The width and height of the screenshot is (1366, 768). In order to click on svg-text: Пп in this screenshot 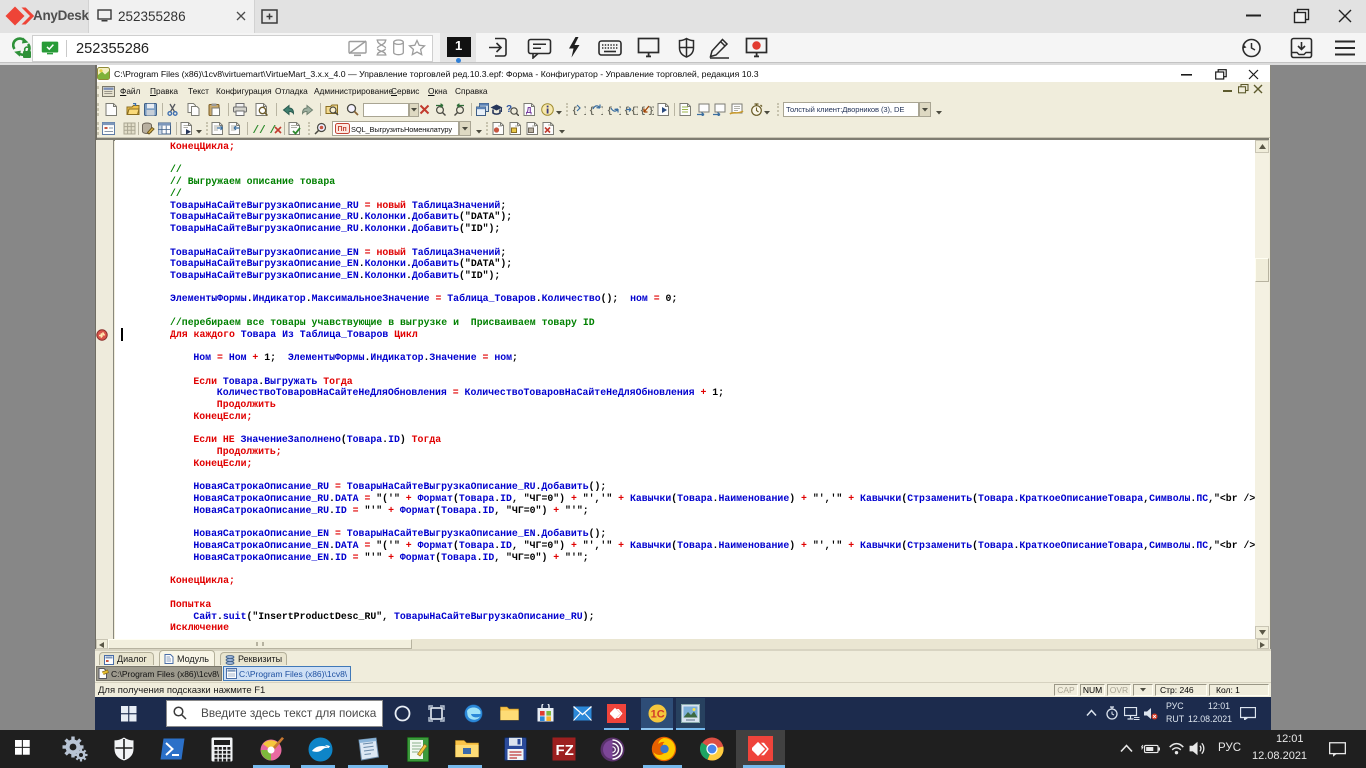, I will do `click(342, 129)`.